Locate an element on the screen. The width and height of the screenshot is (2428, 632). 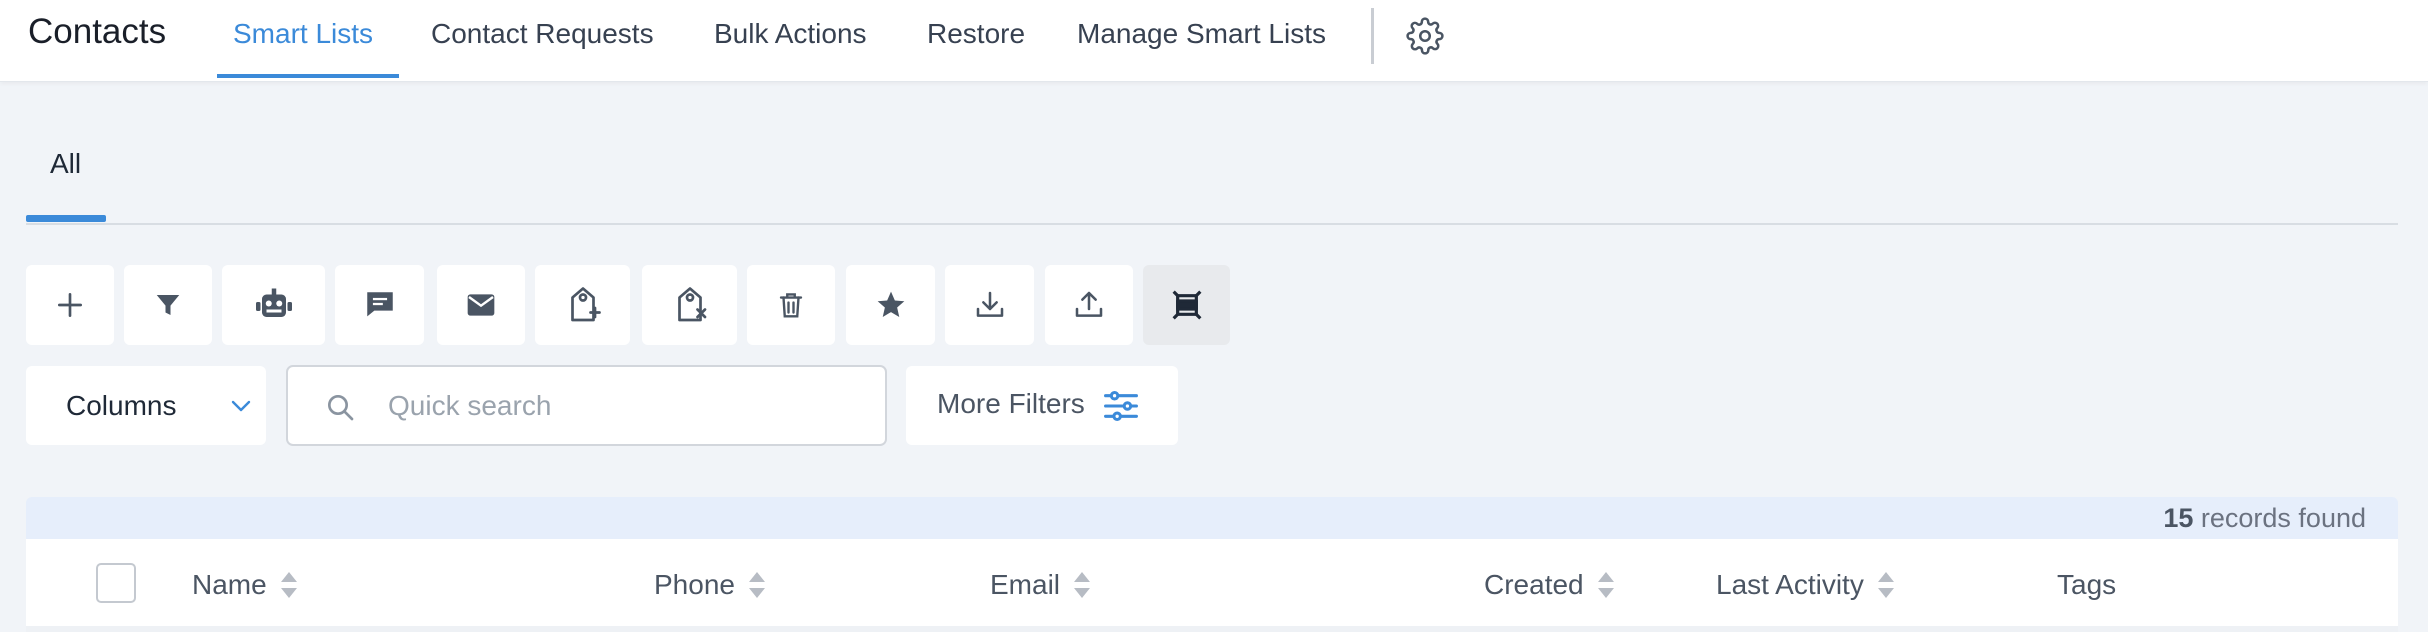
tab-bulk-actions: Bulk Actions is located at coordinates (790, 34).